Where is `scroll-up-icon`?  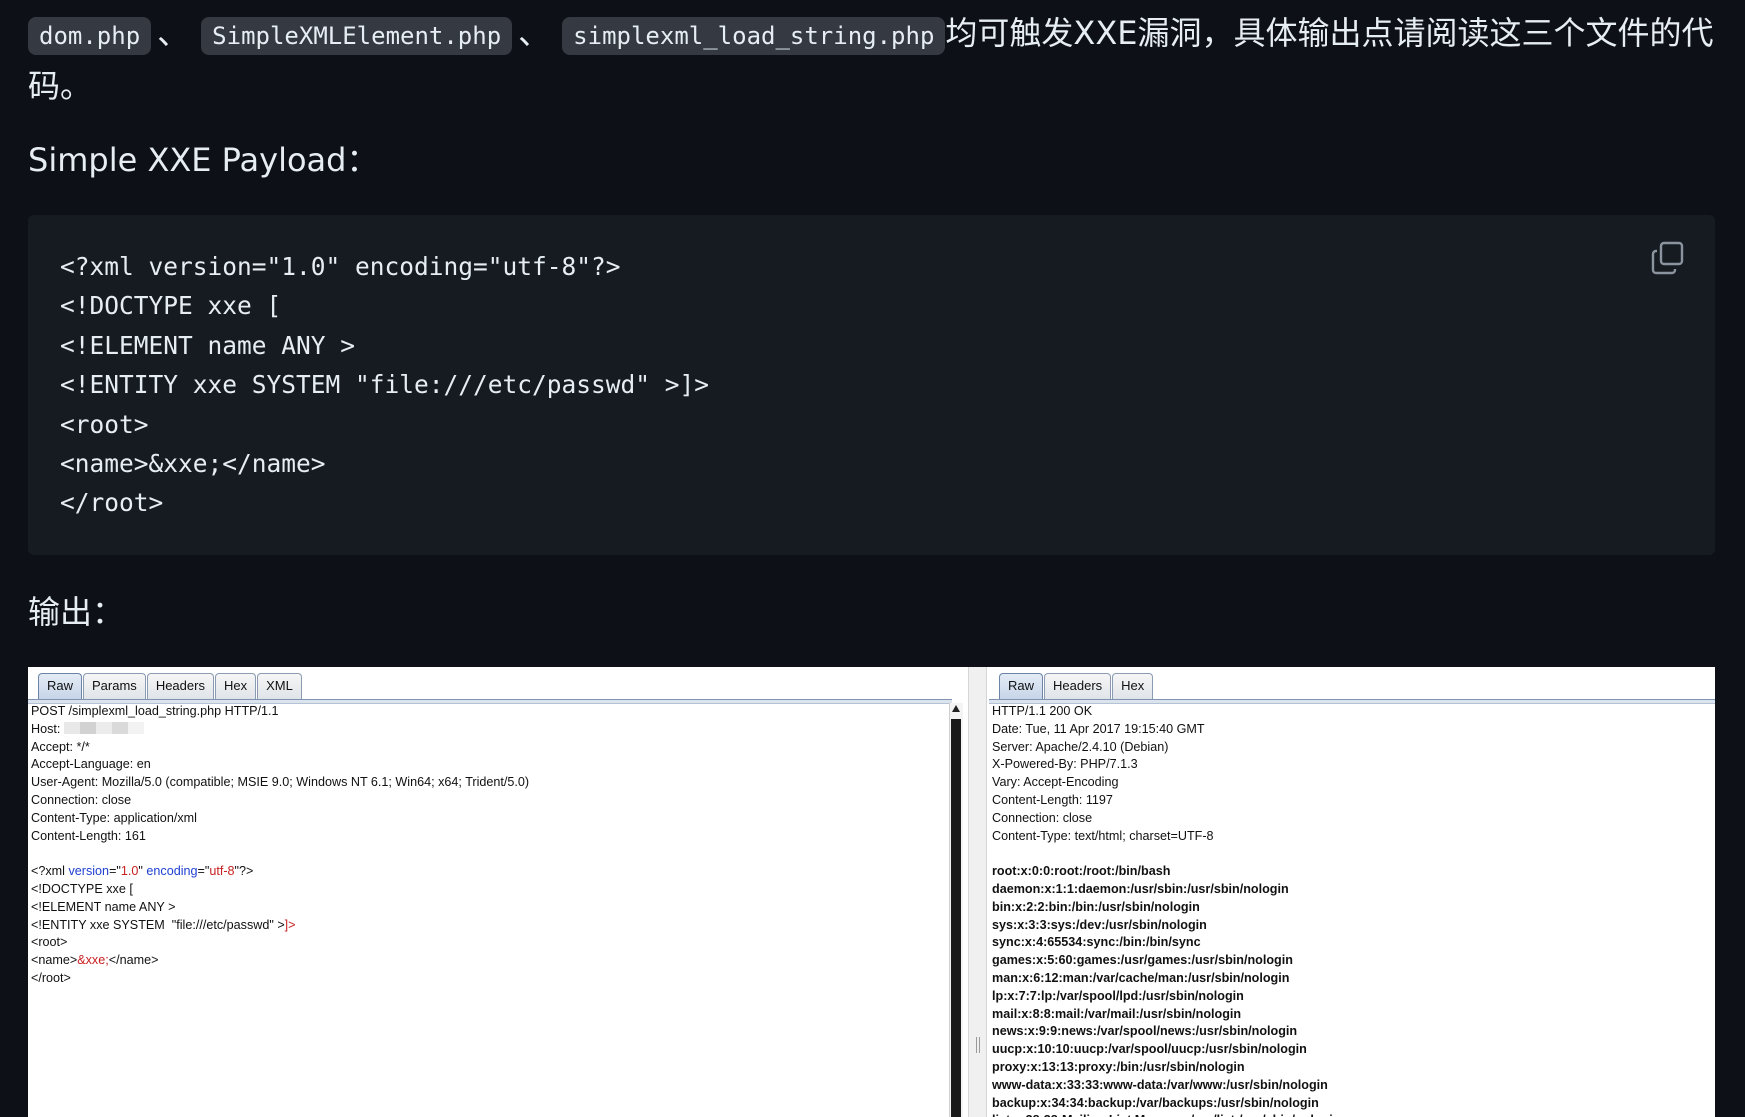
scroll-up-icon is located at coordinates (956, 708).